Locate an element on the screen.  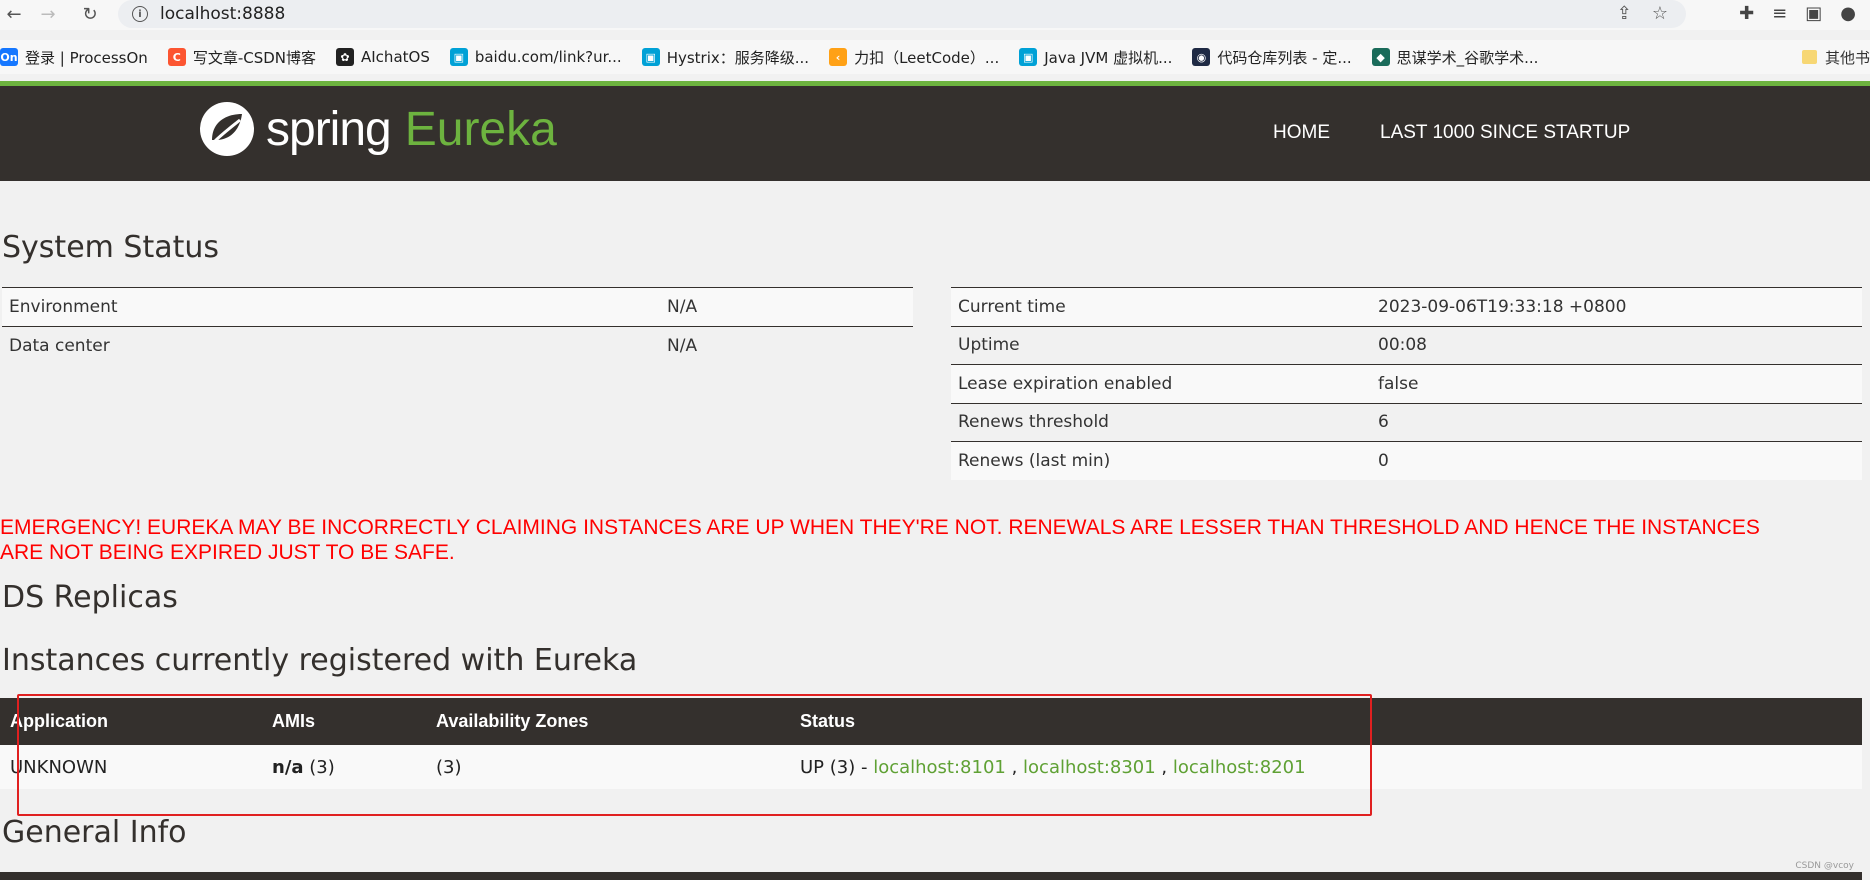
address-bar: i localhost:8888 ⇪ ☆ is located at coordinates (902, 14).